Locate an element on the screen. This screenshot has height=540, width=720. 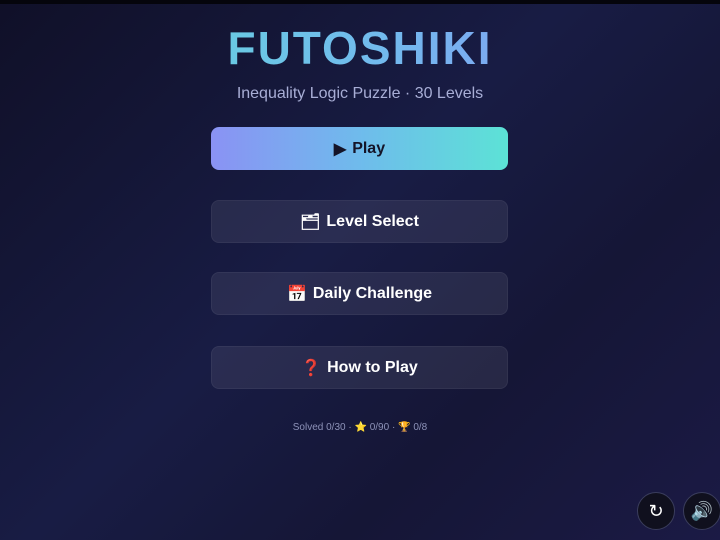
trophy-icon: 🏆 is located at coordinates (404, 427).